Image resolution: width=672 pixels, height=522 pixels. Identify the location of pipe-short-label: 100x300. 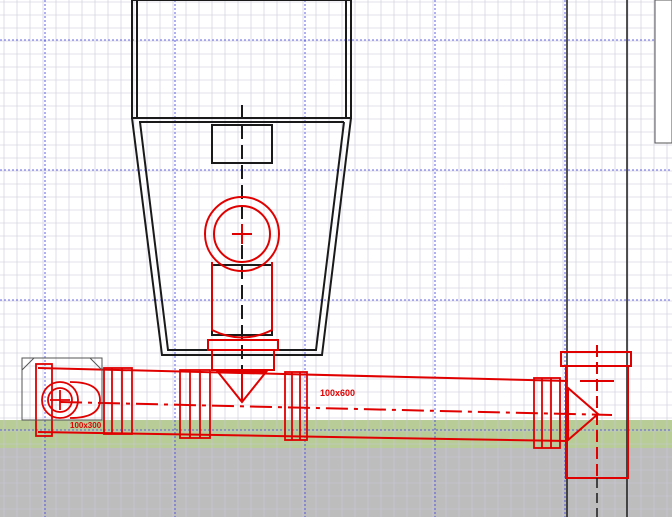
(86, 425).